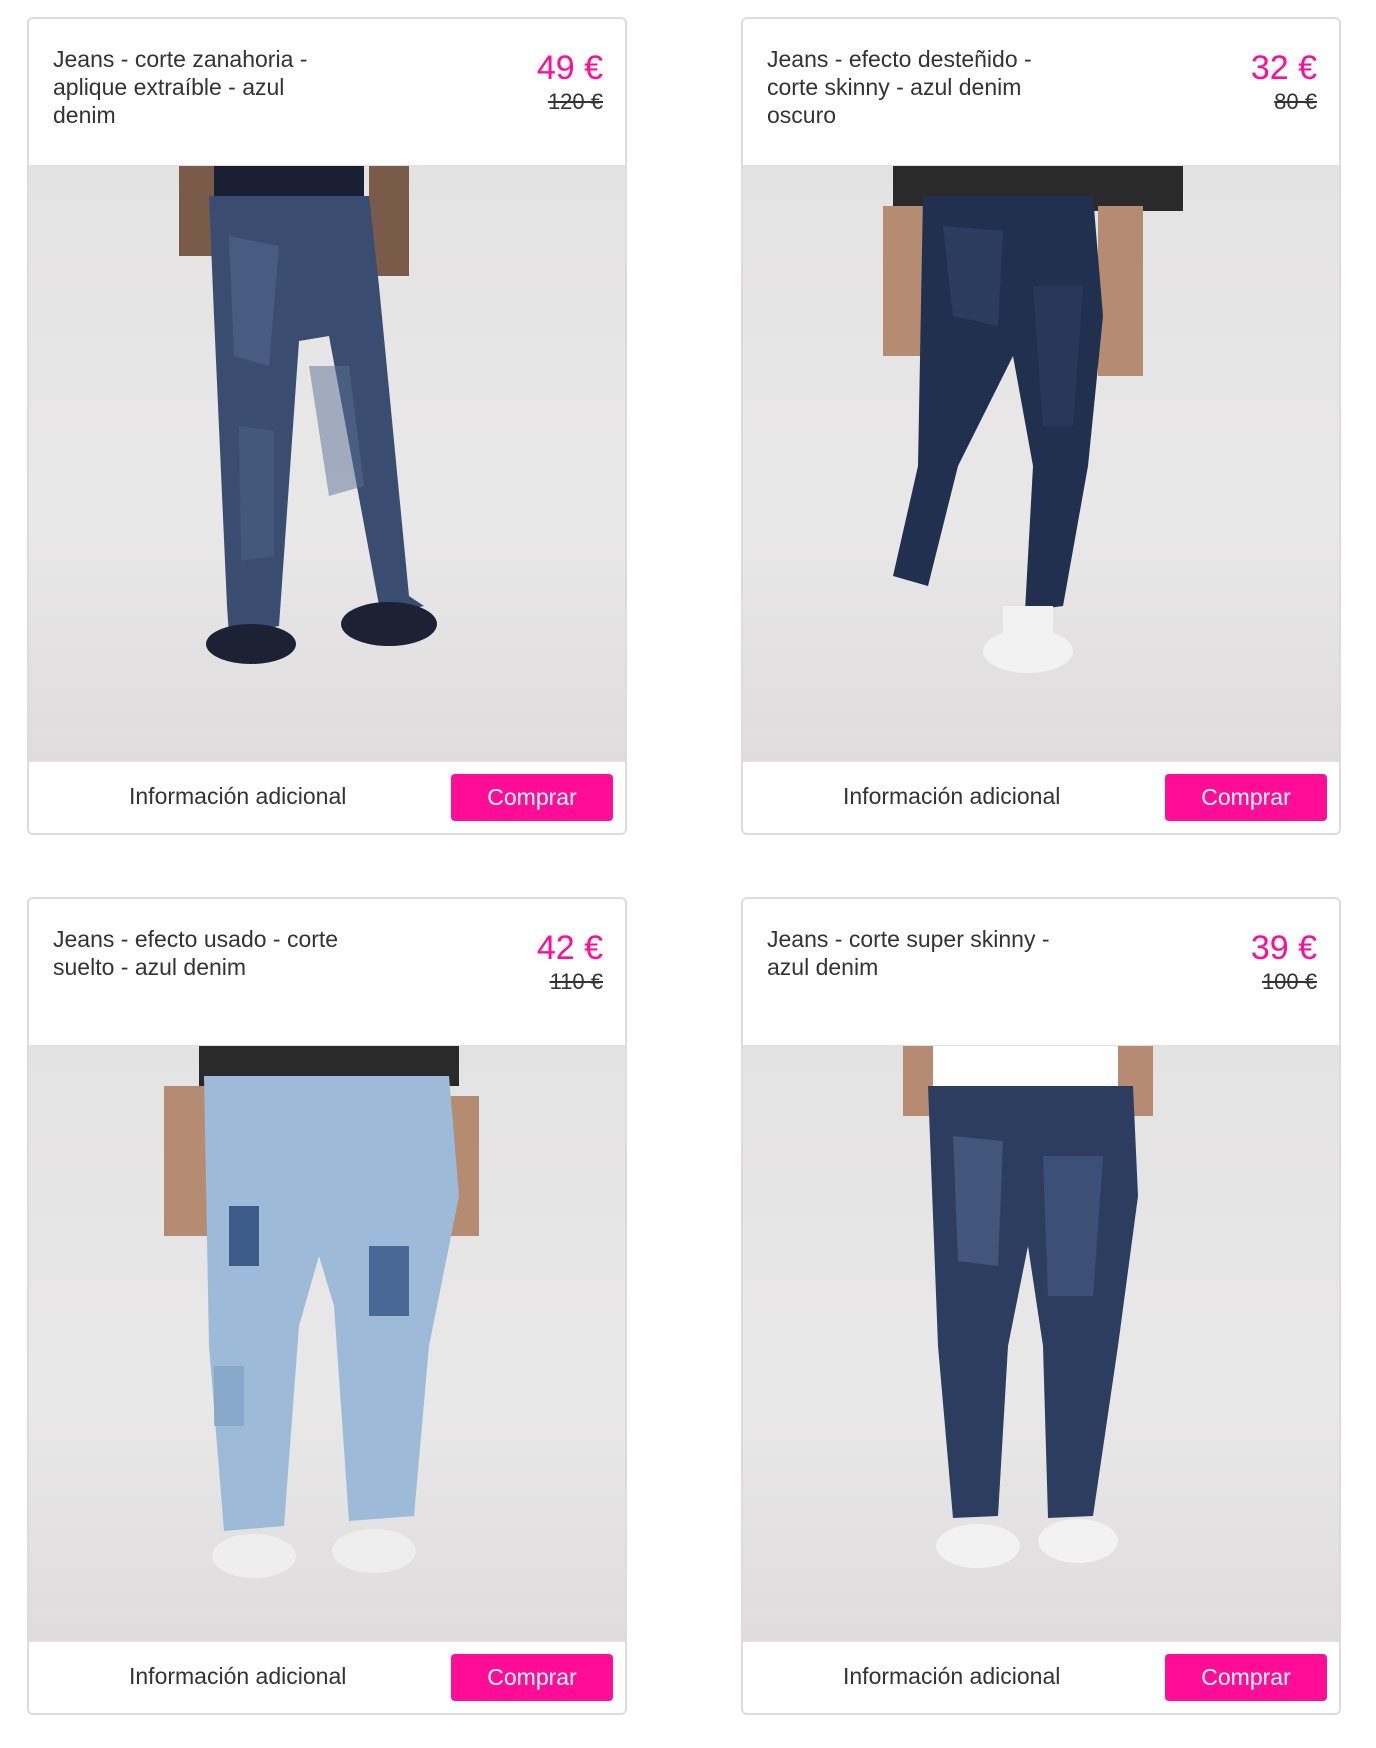  Describe the element at coordinates (569, 948) in the screenshot. I see `current-price: 42 €` at that location.